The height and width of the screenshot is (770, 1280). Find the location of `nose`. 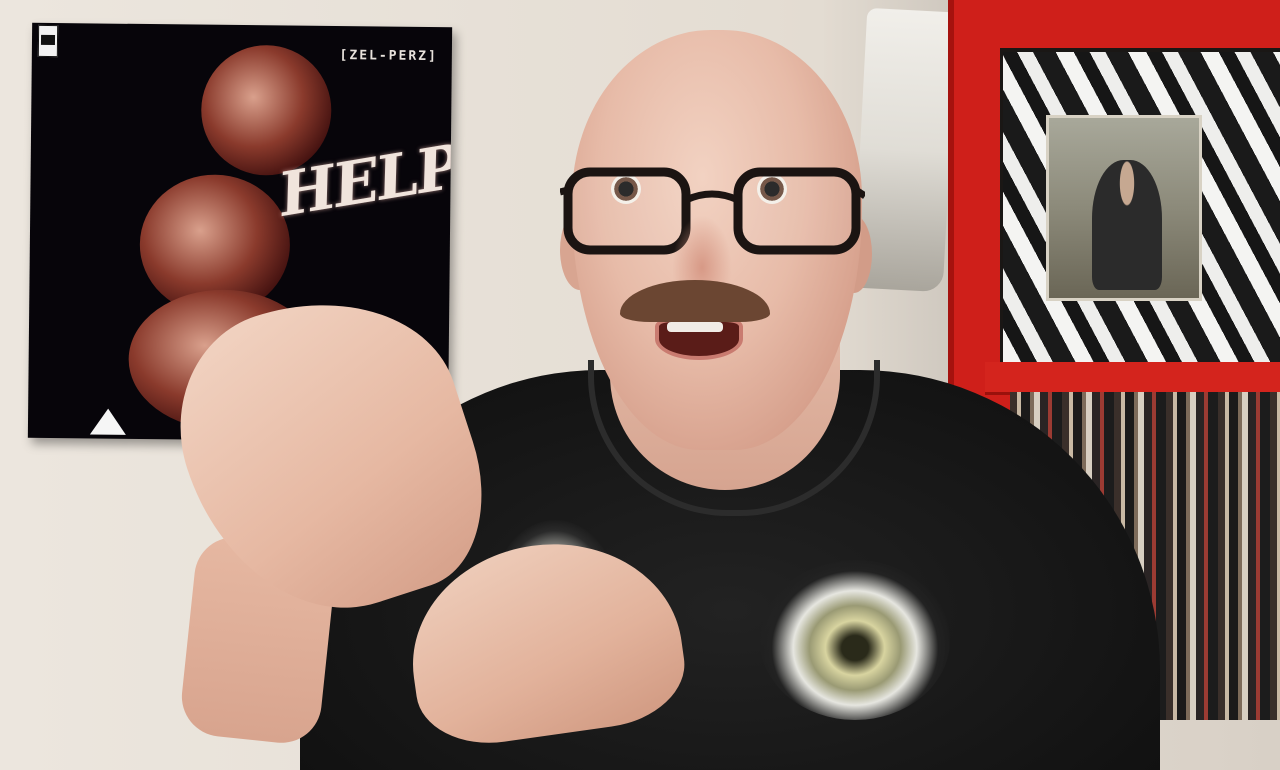

nose is located at coordinates (702, 250).